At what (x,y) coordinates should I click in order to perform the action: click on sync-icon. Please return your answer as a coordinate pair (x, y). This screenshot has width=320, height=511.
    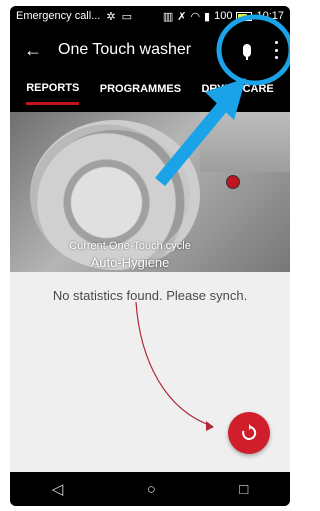
    Looking at the image, I should click on (249, 432).